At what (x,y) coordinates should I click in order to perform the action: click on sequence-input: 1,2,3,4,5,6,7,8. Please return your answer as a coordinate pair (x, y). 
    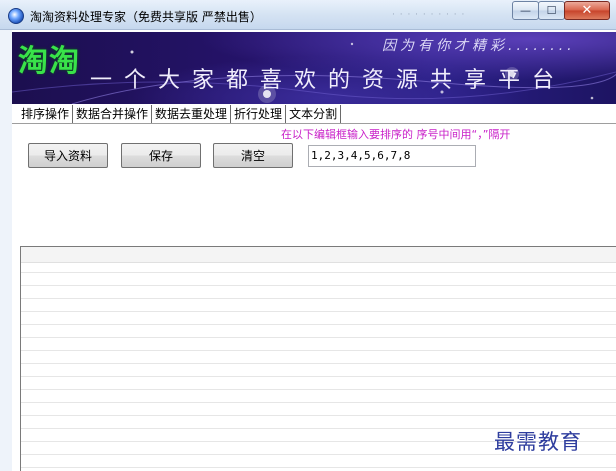
    Looking at the image, I should click on (392, 156).